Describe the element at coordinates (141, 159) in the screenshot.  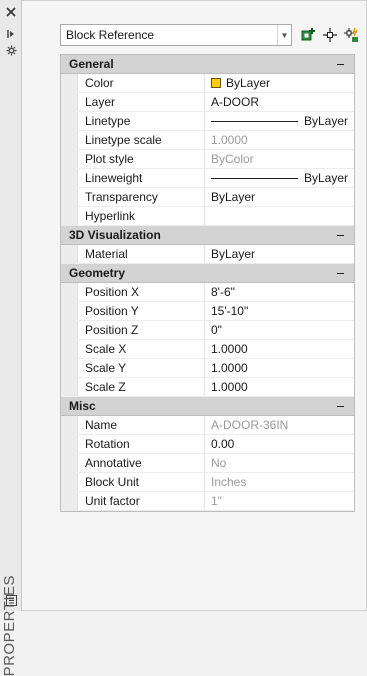
I see `property-label: Plot style` at that location.